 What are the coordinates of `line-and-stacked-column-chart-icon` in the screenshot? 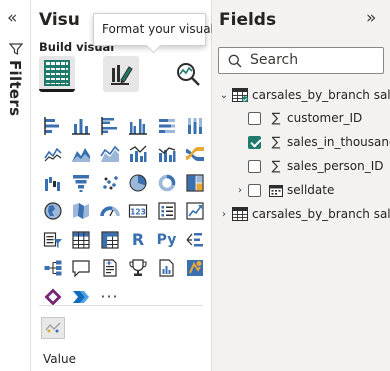 It's located at (166, 154).